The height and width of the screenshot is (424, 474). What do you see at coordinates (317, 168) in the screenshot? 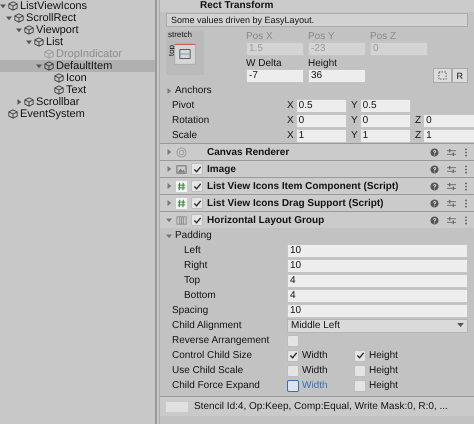
I see `component-header: Image` at bounding box center [317, 168].